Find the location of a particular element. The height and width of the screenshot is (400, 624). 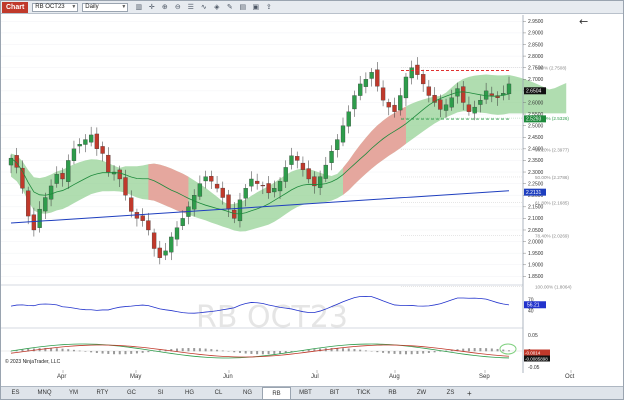

chart-tag: Chart is located at coordinates (15, 7).